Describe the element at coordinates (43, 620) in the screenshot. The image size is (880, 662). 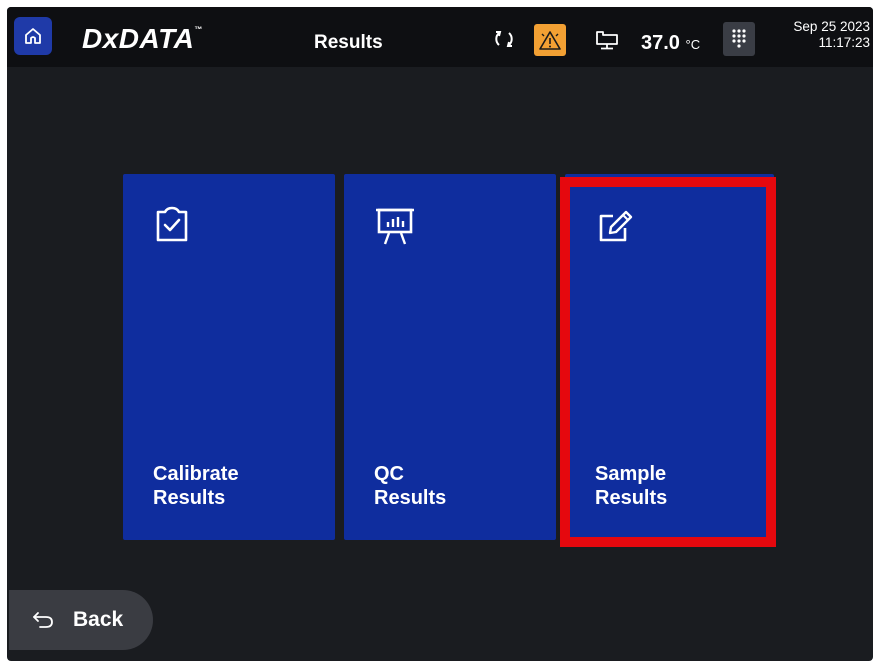
I see `back-arrow-icon` at that location.